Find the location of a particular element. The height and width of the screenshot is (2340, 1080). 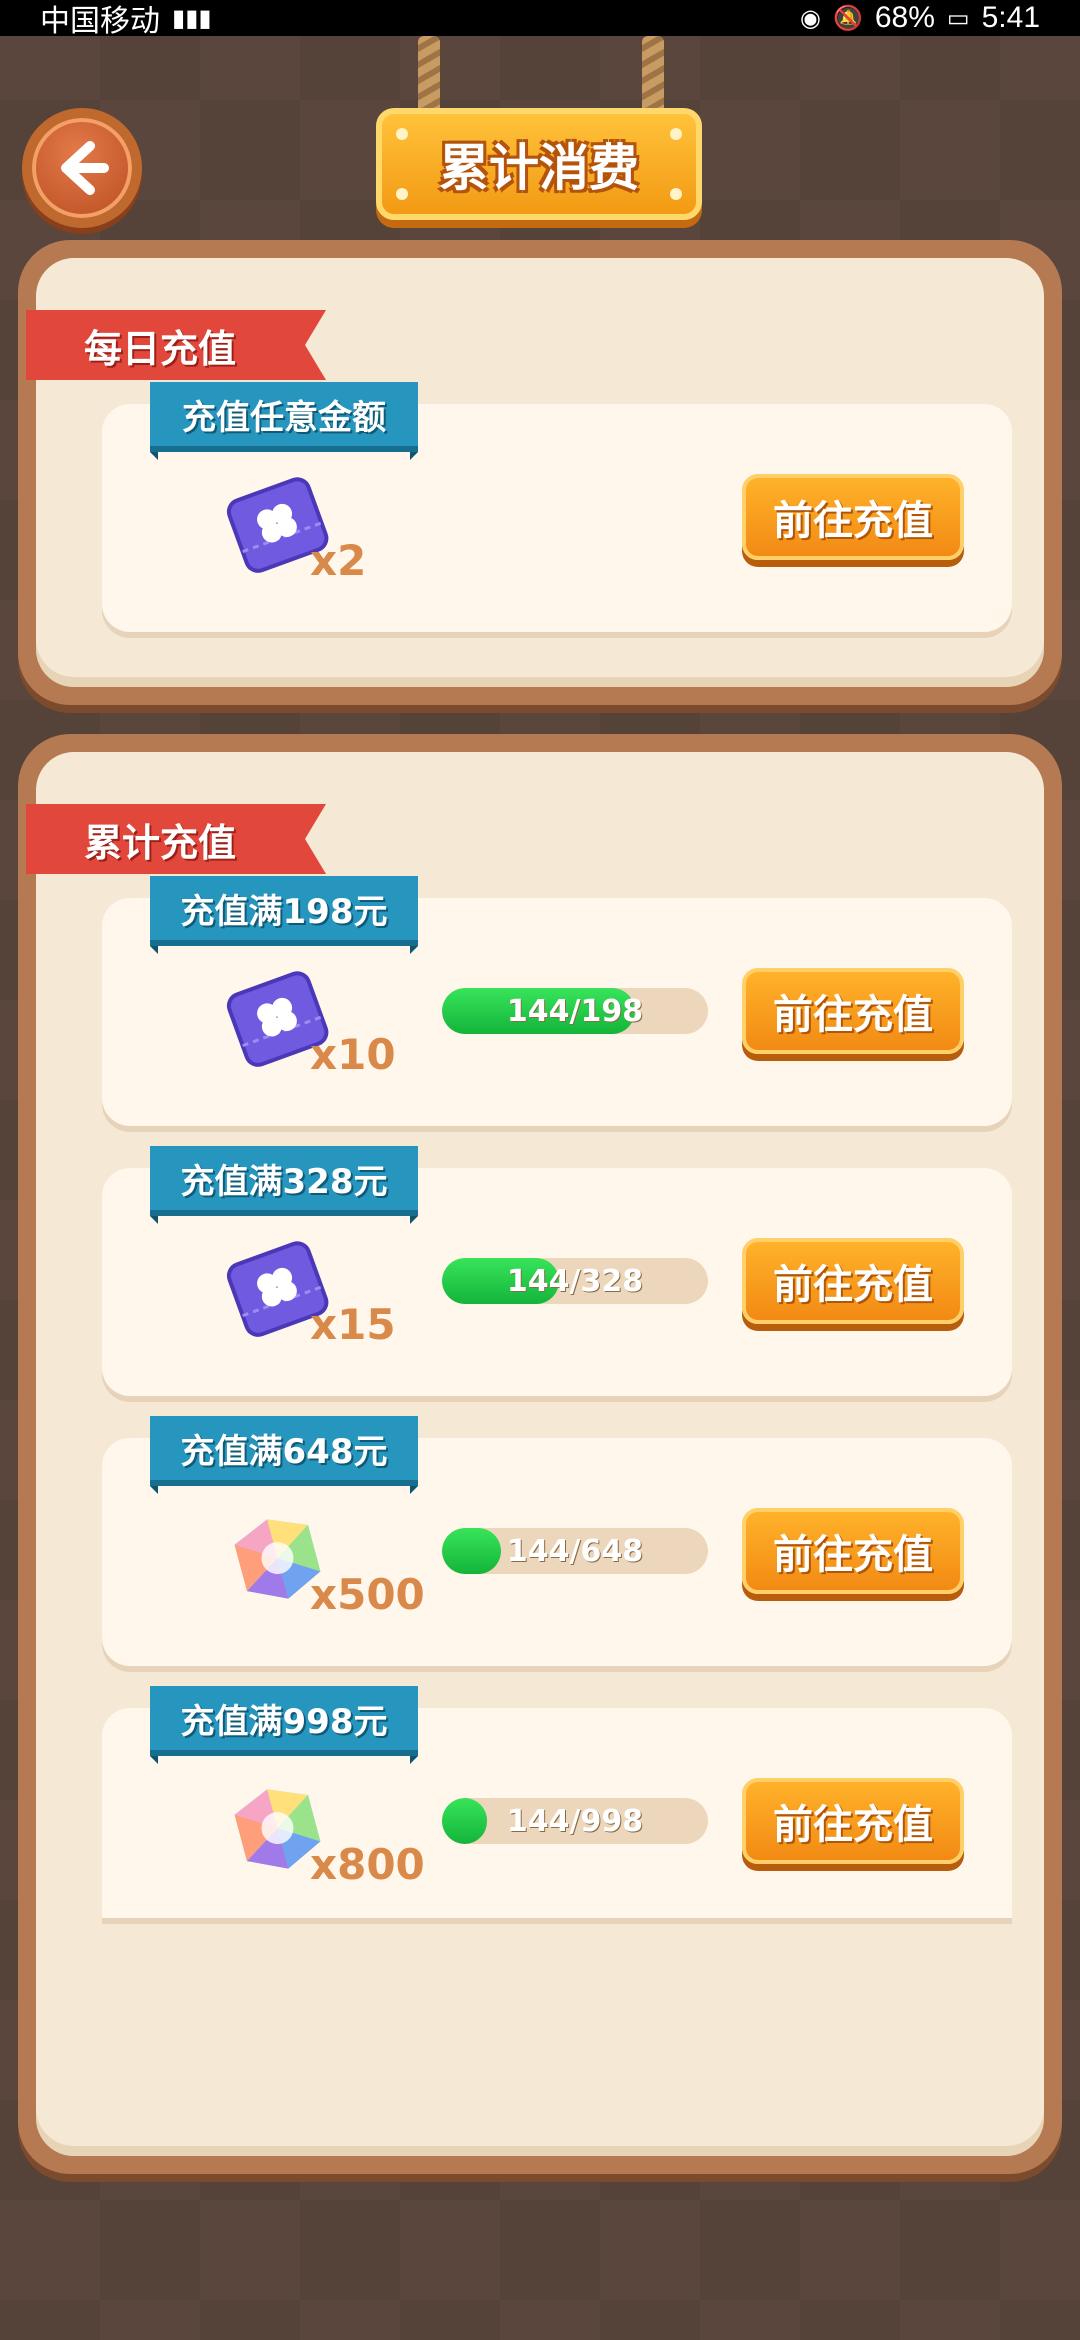

carrier-label: 中国移动 is located at coordinates (100, 21).